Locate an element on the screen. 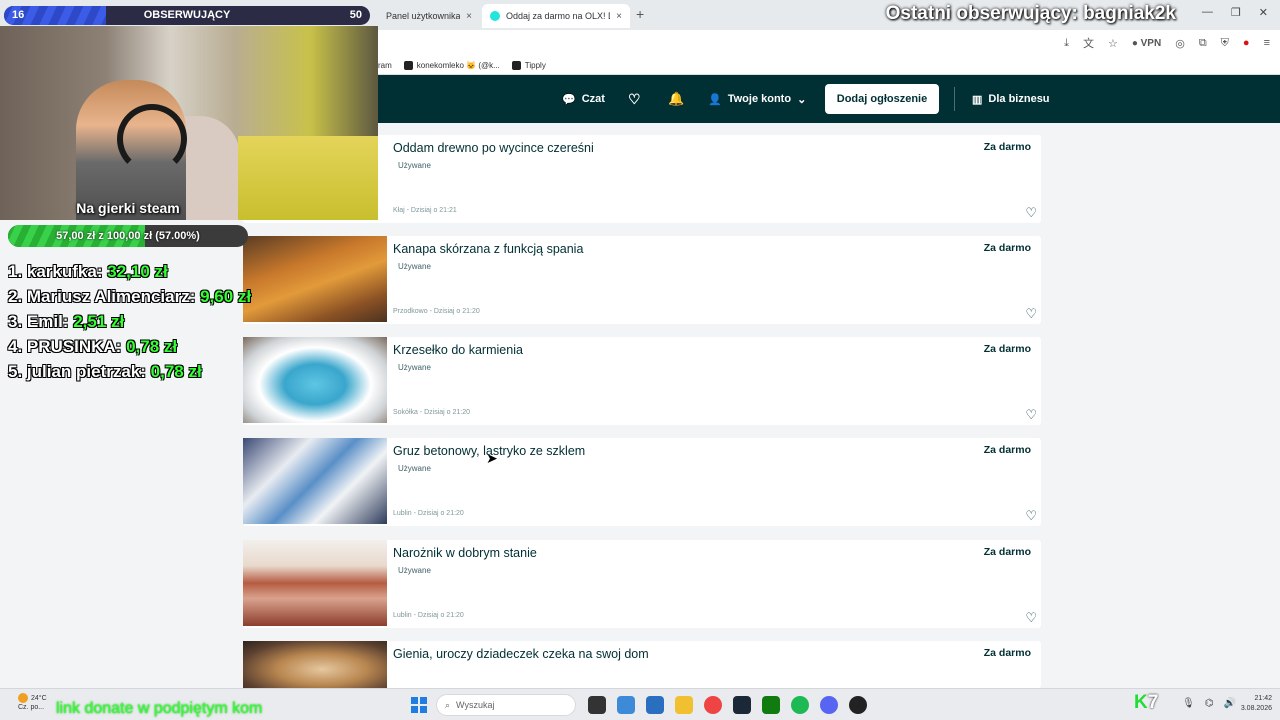 The image size is (1280, 720). volume-icon: 🔊 is located at coordinates (1230, 703).